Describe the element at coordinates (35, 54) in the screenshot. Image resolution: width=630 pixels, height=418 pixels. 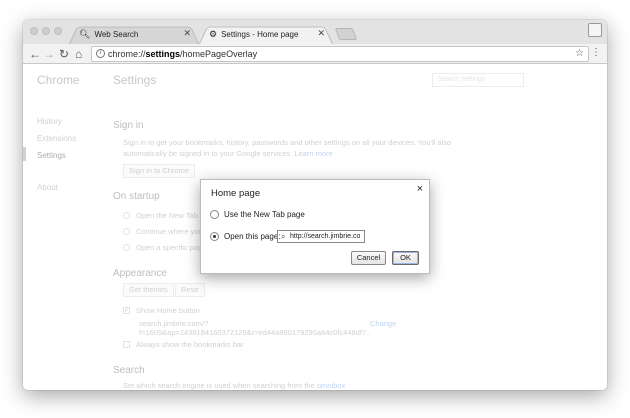
I see `back-button: ←` at that location.